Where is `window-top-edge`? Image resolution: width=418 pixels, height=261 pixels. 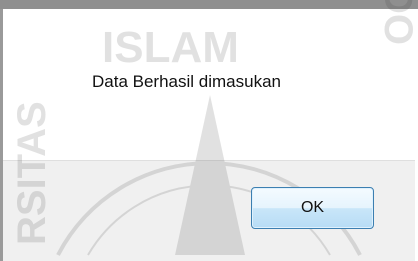
window-top-edge is located at coordinates (209, 4).